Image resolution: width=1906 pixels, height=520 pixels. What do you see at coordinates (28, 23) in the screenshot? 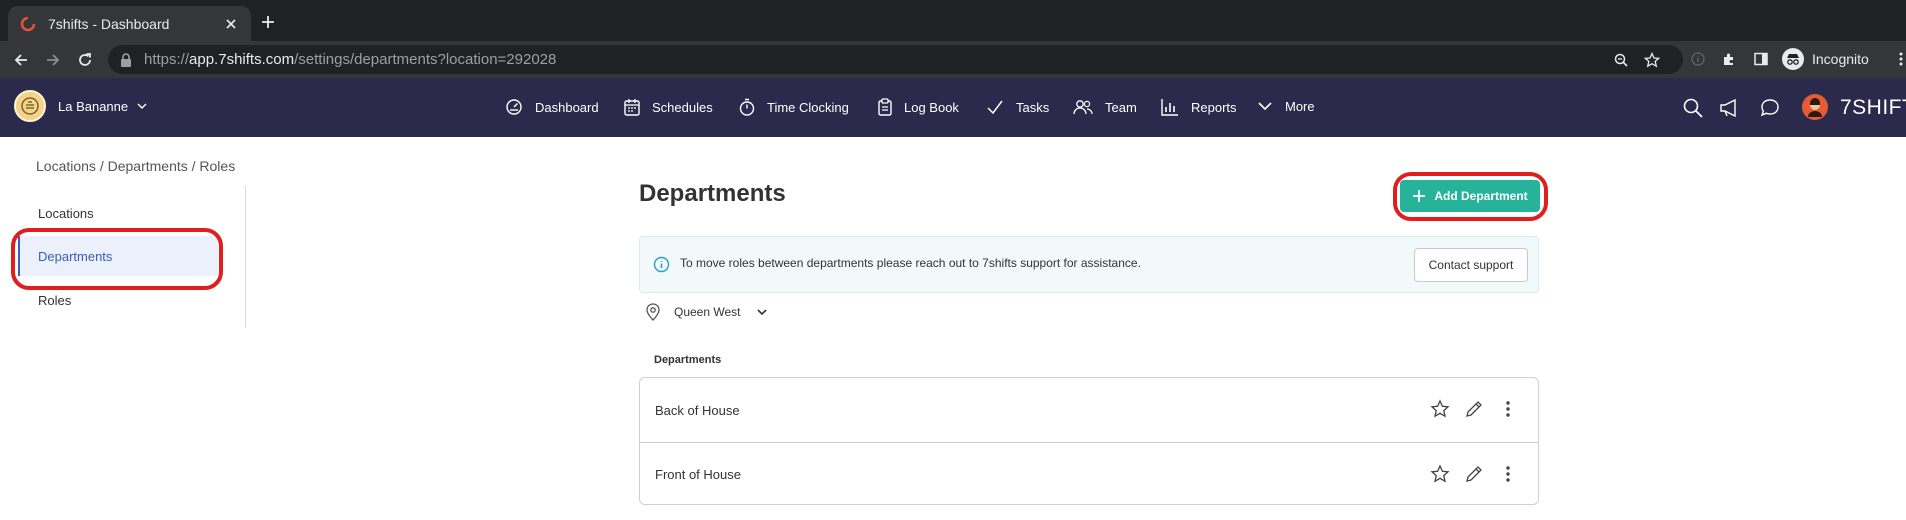
I see `7shifts-favicon-icon` at bounding box center [28, 23].